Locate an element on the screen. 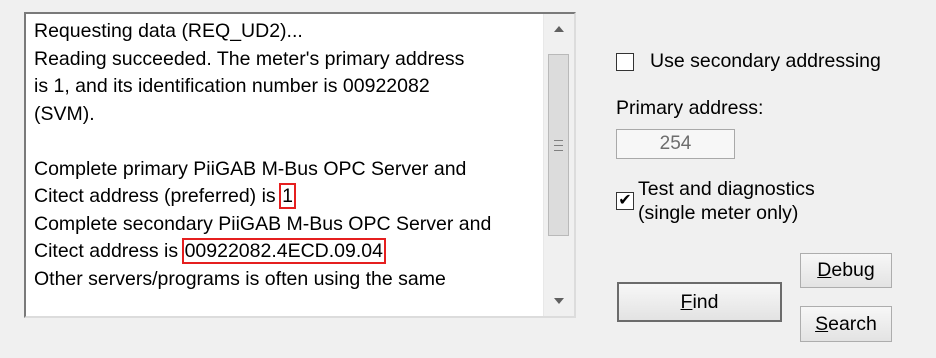 The height and width of the screenshot is (358, 936). scroll-up-button is located at coordinates (559, 29).